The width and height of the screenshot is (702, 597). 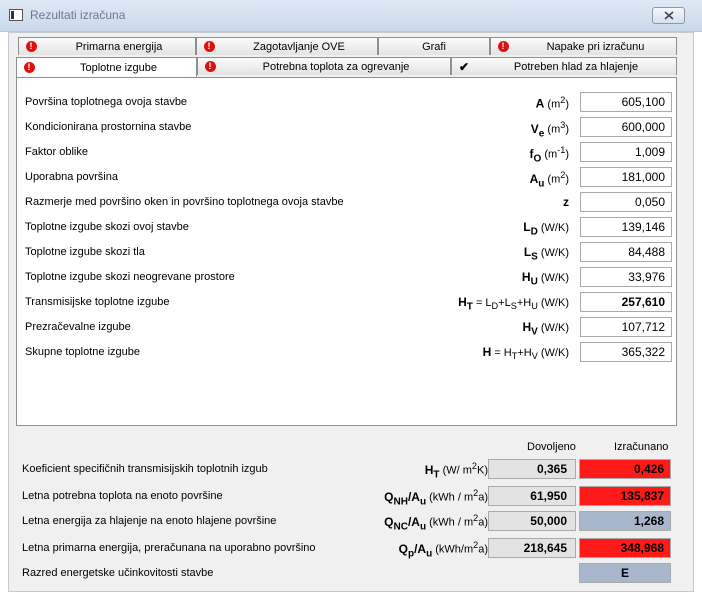 What do you see at coordinates (436, 523) in the screenshot?
I see `comparison-symbol: QNC/Au (kWh / m2a)` at bounding box center [436, 523].